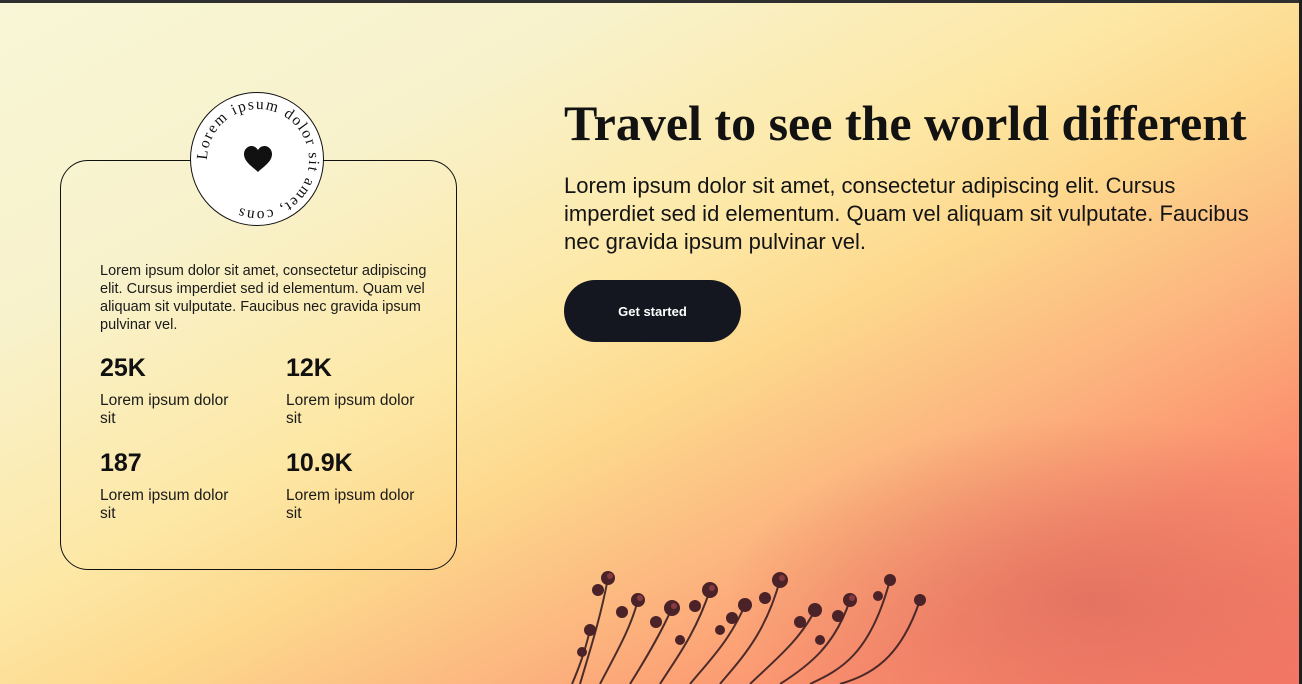 The image size is (1302, 684). What do you see at coordinates (121, 463) in the screenshot?
I see `stat-value-3: 187` at bounding box center [121, 463].